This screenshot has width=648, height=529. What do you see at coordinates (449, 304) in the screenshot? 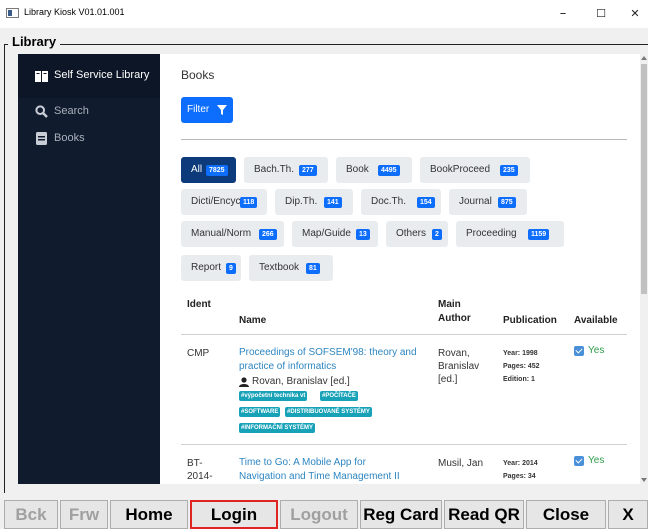
I see `column-header-main-line1: Main` at bounding box center [449, 304].